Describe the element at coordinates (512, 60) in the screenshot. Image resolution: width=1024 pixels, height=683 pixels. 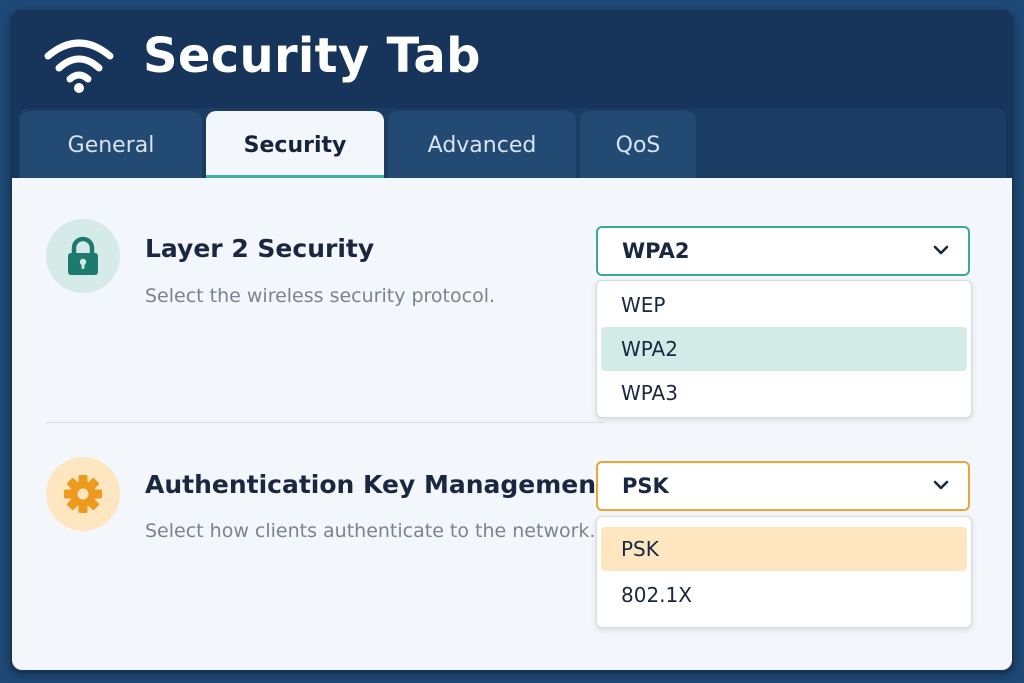
I see `header: Security Tab` at that location.